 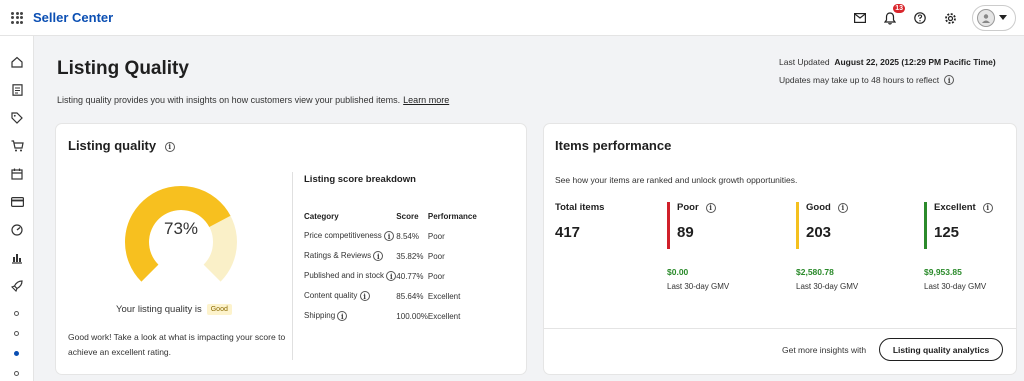 I want to click on sidebar, so click(x=17, y=208).